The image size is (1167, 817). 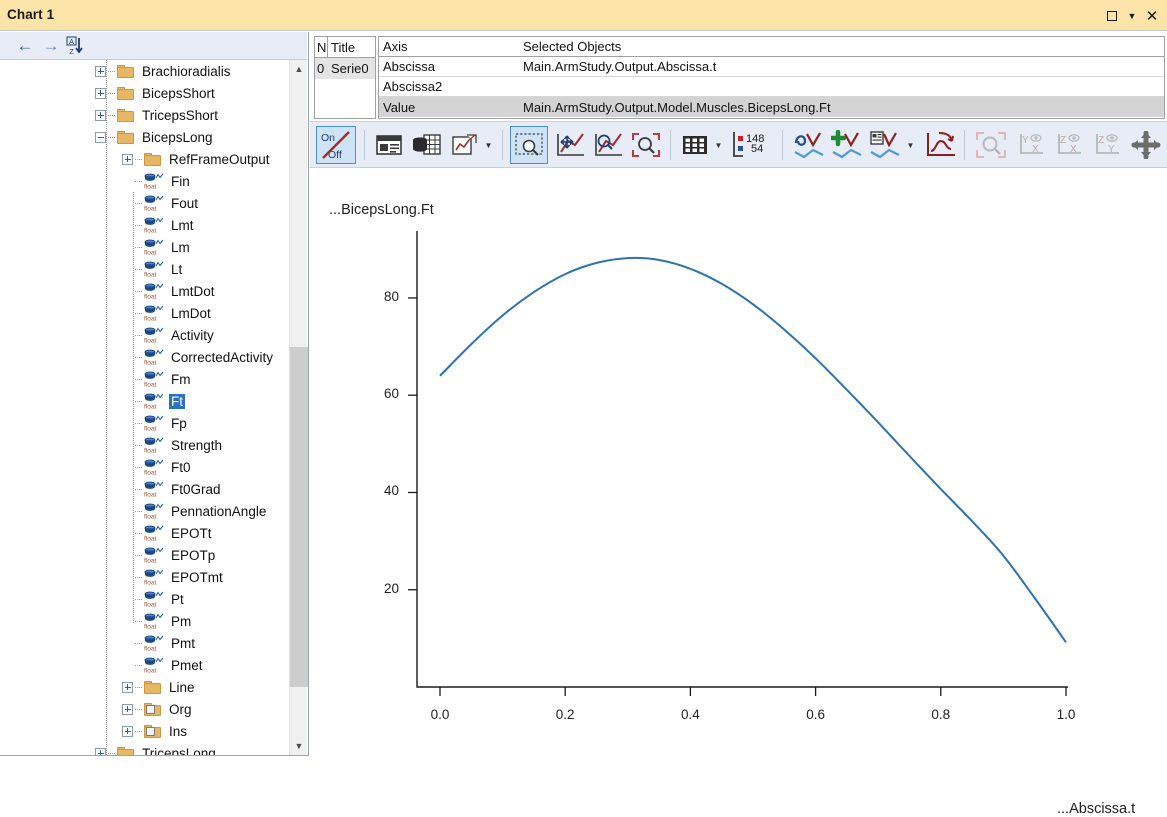 What do you see at coordinates (144, 335) in the screenshot?
I see `tree-item-activity: float Activity` at bounding box center [144, 335].